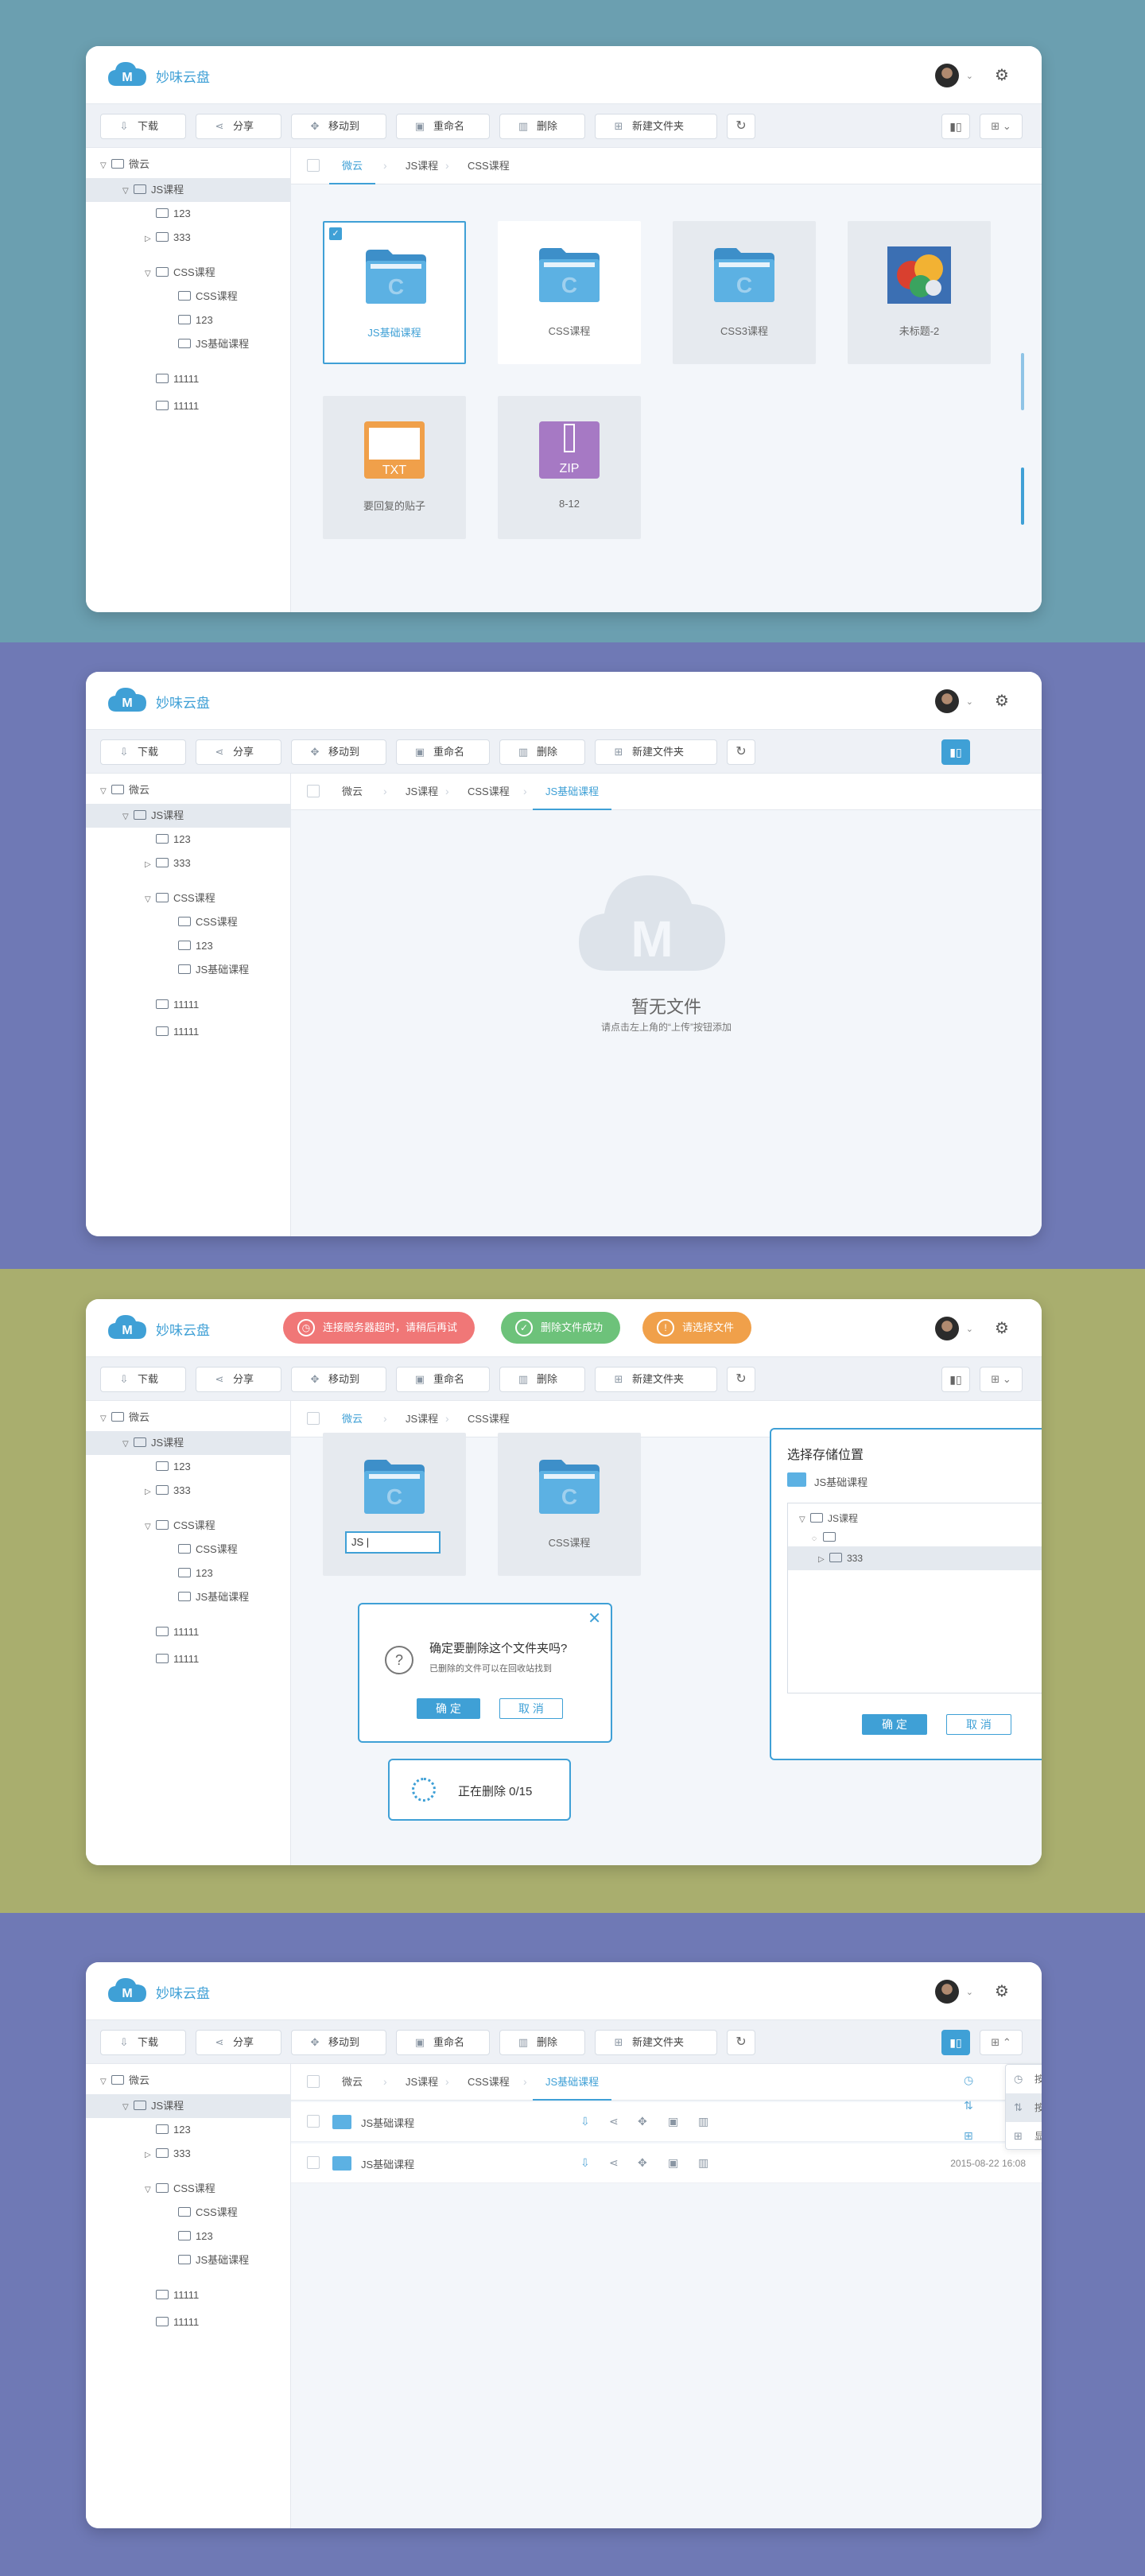  I want to click on rename-icon: ▣, so click(673, 2121).